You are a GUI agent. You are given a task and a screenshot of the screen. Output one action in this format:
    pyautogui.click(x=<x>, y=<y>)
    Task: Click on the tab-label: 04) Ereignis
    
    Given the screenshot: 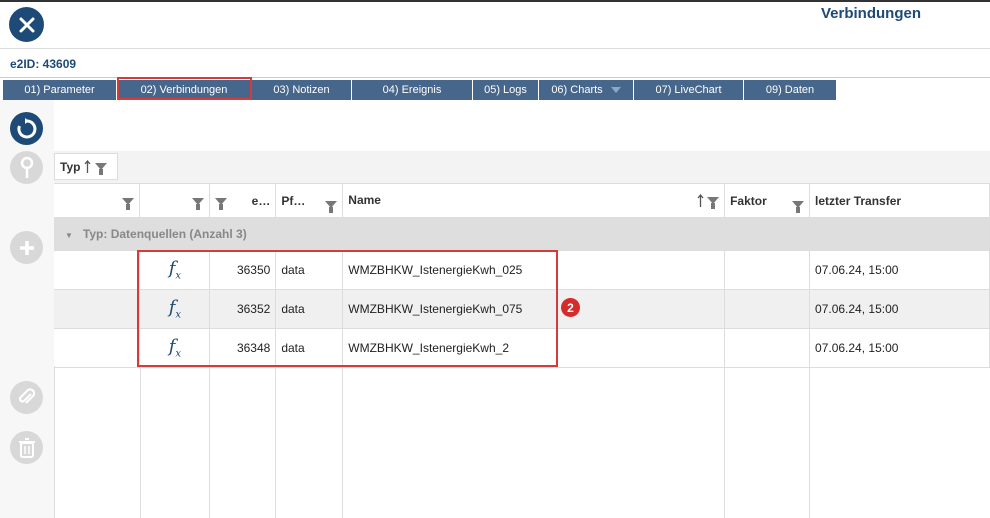 What is the action you would take?
    pyautogui.click(x=412, y=90)
    